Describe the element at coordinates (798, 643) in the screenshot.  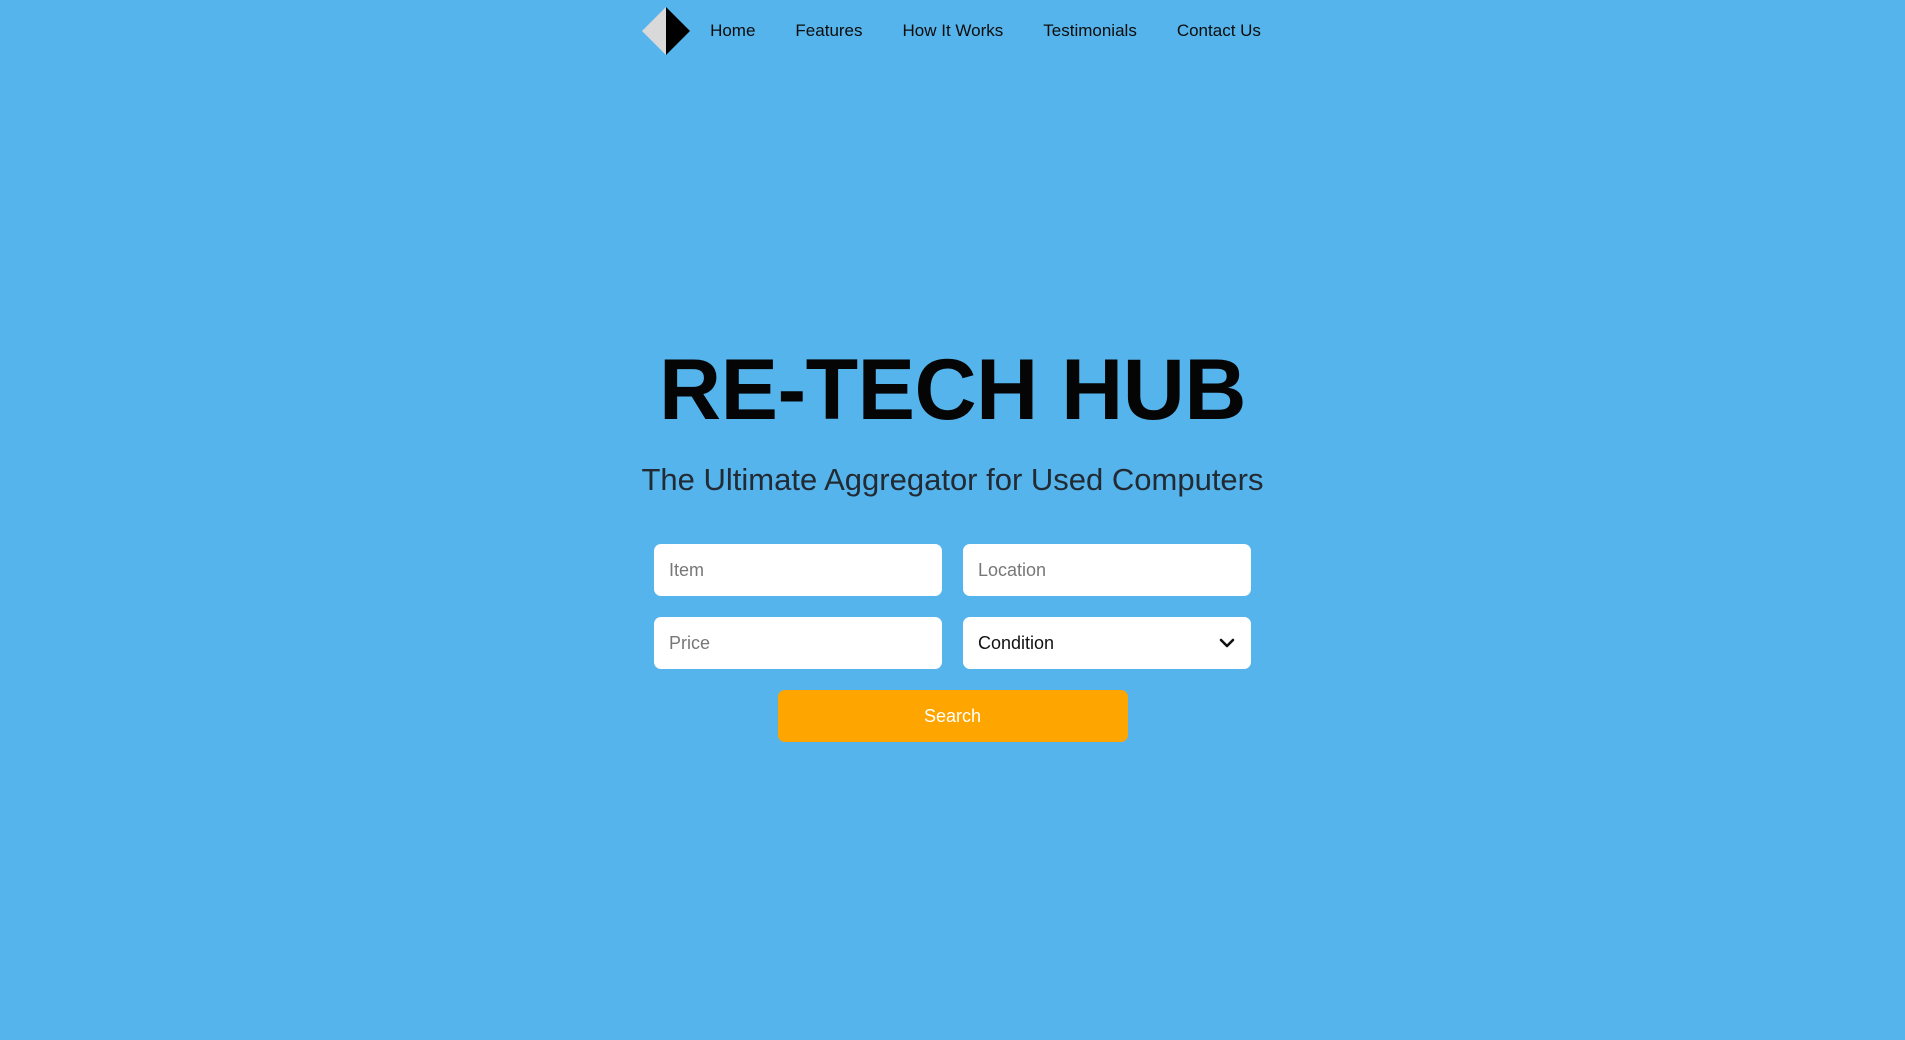
I see `price-input` at that location.